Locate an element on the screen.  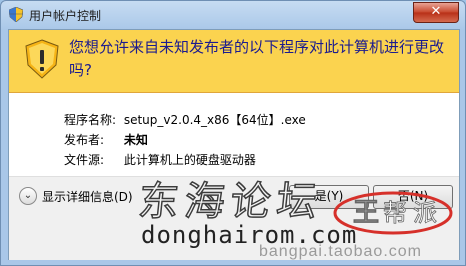
close-button: ✕ is located at coordinates (436, 12).